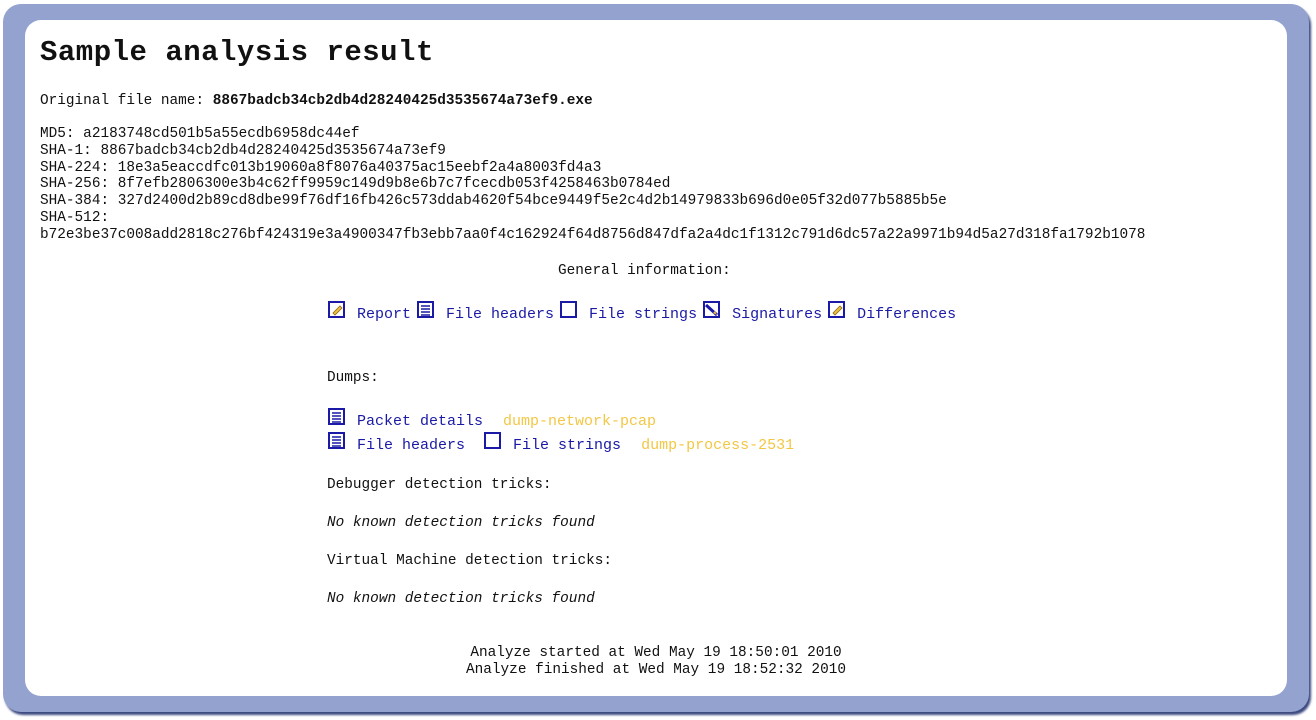  What do you see at coordinates (461, 599) in the screenshot?
I see `vm-result: No known detection tricks found` at bounding box center [461, 599].